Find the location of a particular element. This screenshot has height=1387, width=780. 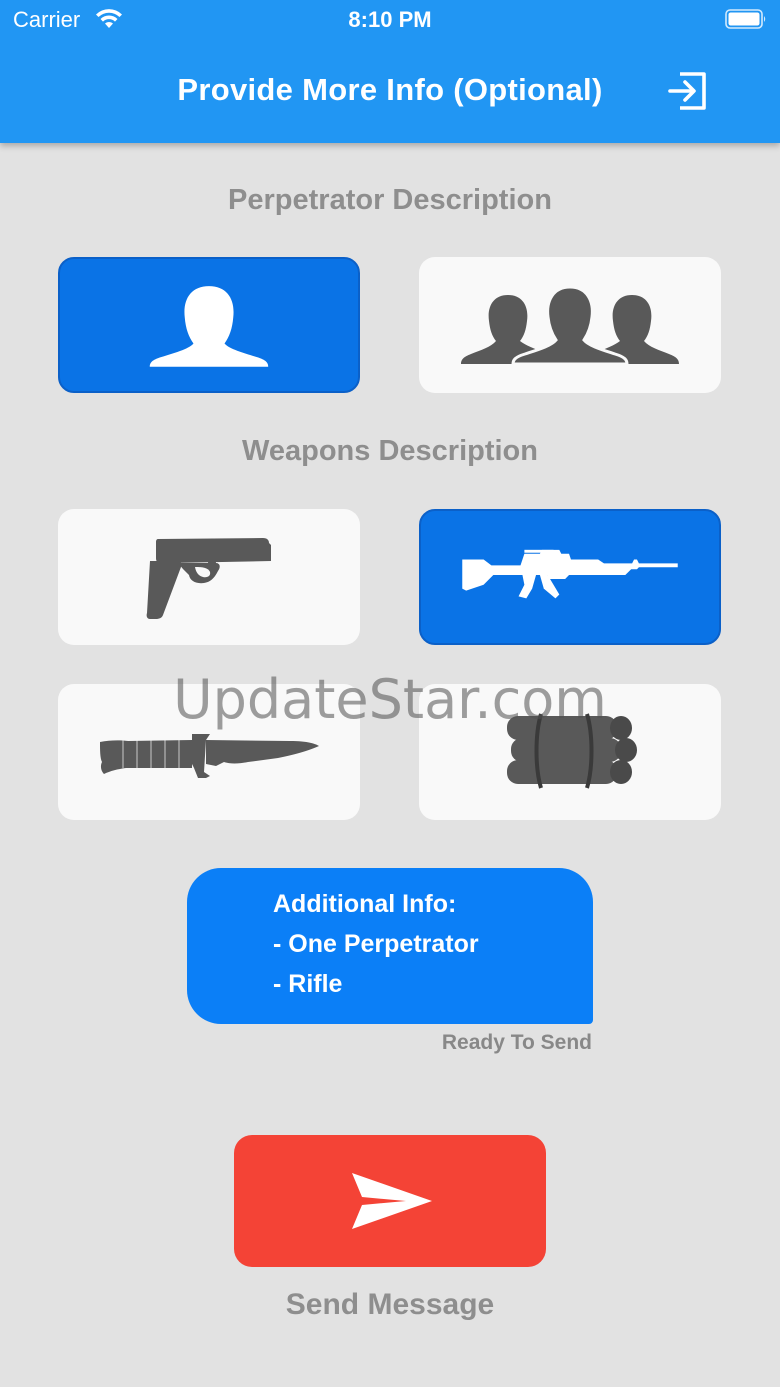

knife-icon is located at coordinates (209, 756).